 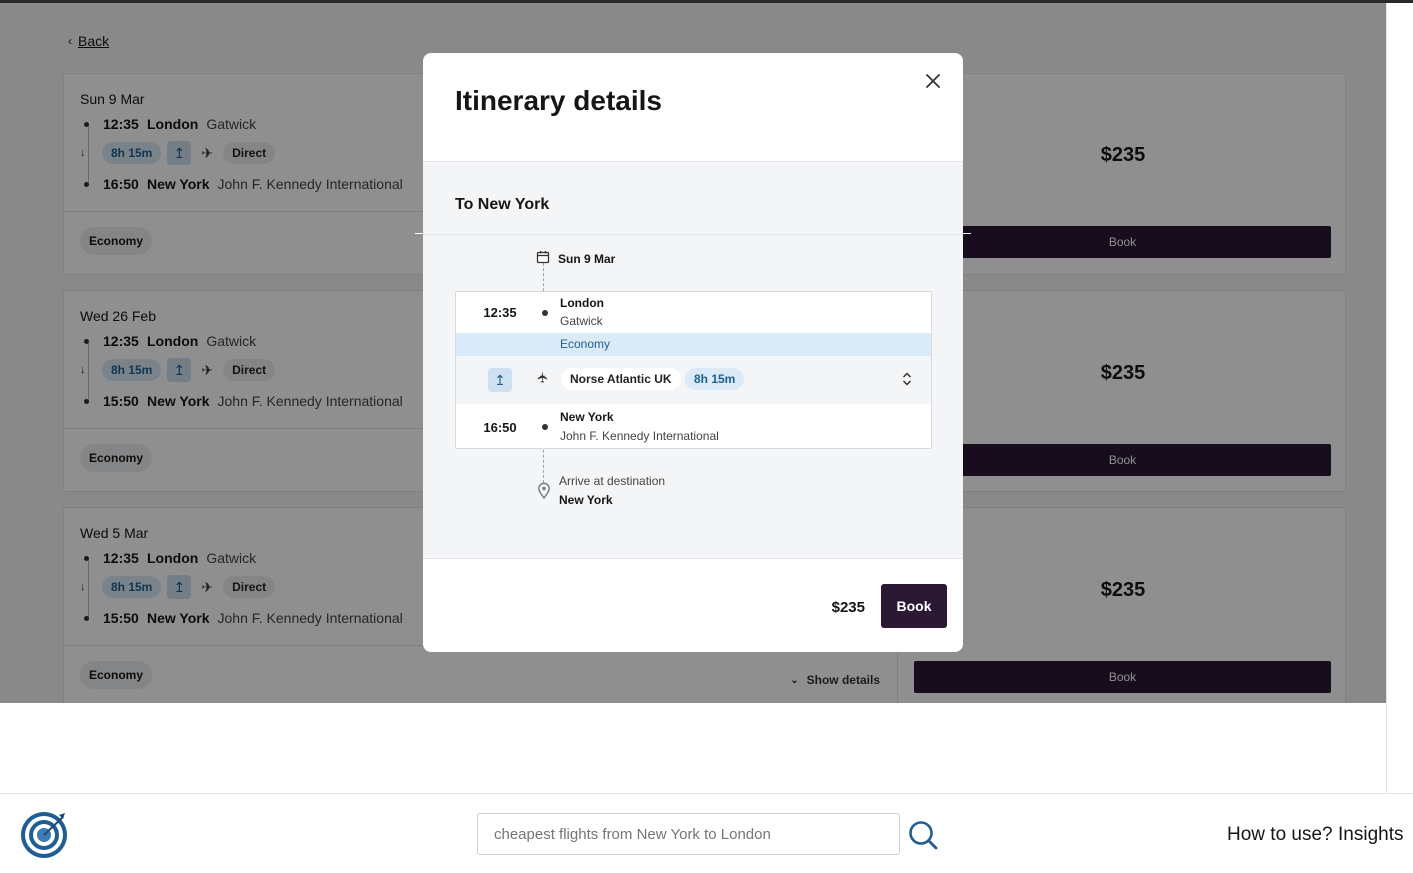 What do you see at coordinates (500, 427) in the screenshot?
I see `arrival-time: 16:50` at bounding box center [500, 427].